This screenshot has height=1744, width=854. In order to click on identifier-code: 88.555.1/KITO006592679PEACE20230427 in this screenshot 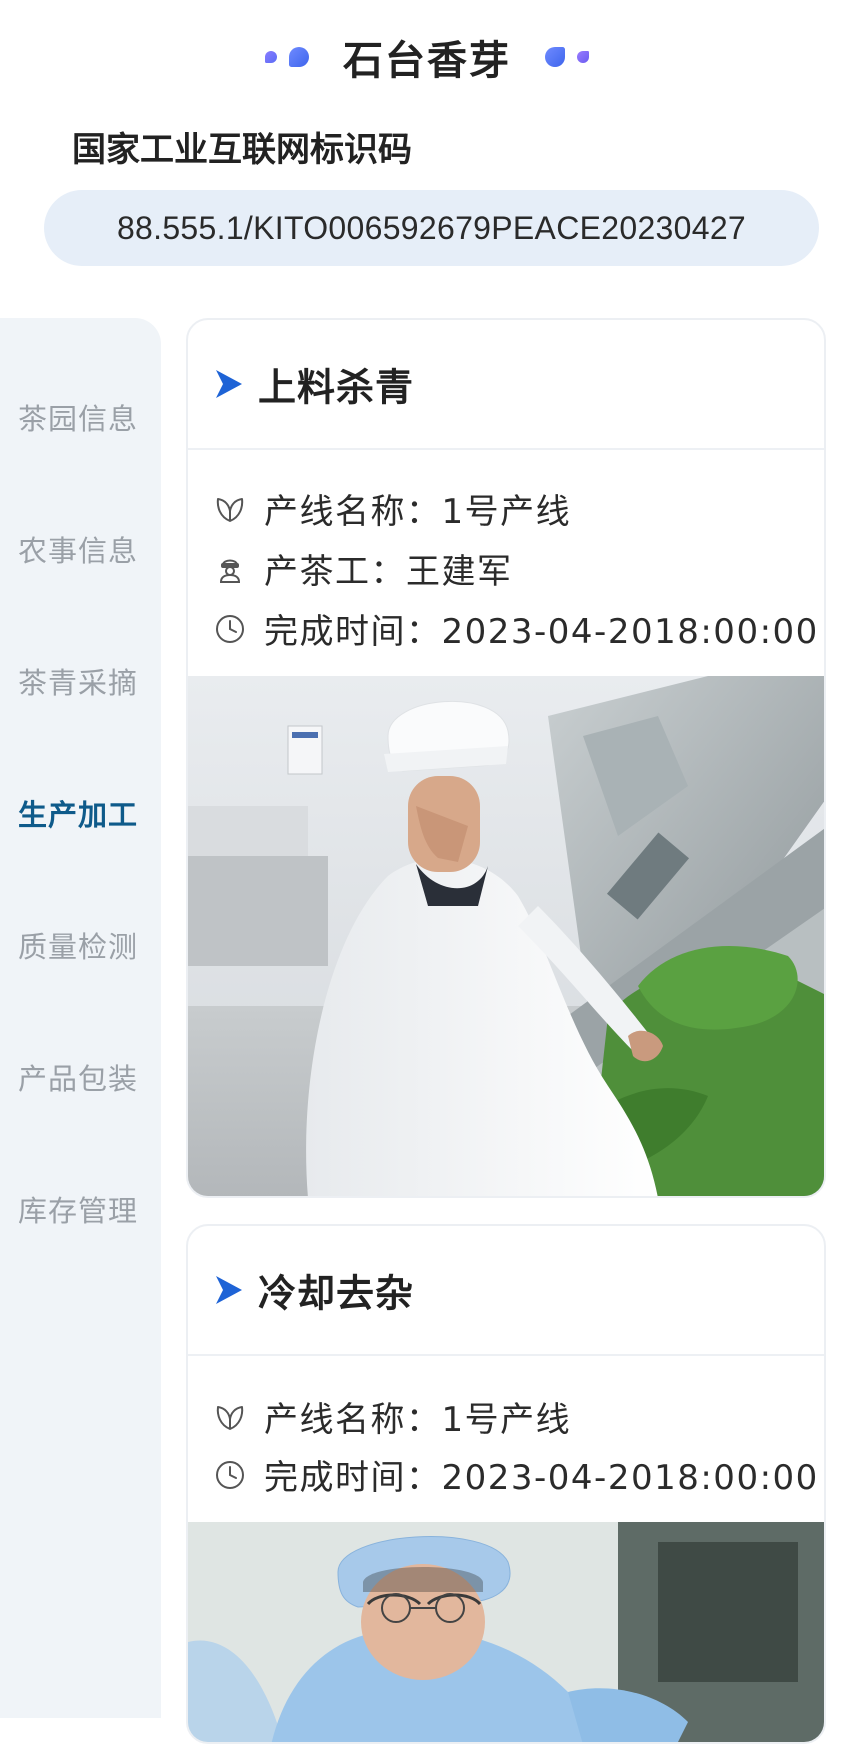, I will do `click(431, 227)`.